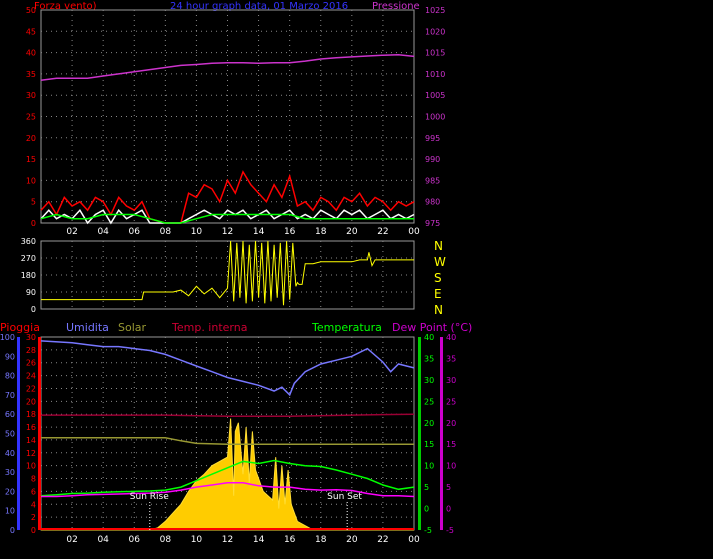 The height and width of the screenshot is (559, 713). Describe the element at coordinates (10, 491) in the screenshot. I see `humidity-tick-label: 20` at that location.